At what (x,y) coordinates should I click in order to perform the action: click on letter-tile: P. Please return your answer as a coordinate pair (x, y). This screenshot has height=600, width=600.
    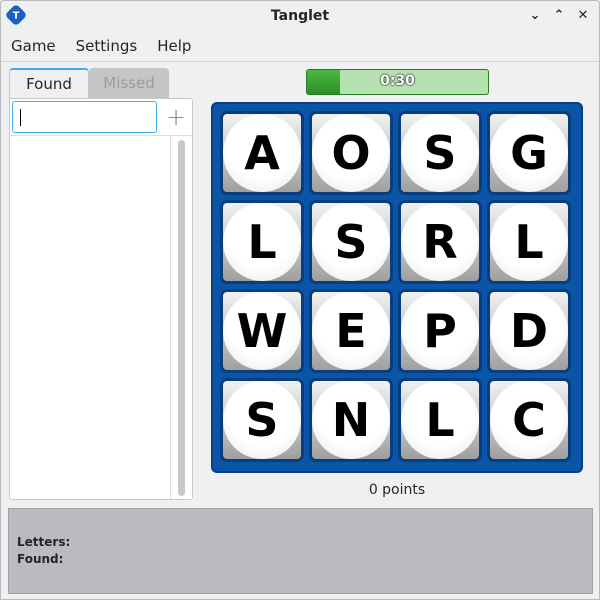
    Looking at the image, I should click on (440, 331).